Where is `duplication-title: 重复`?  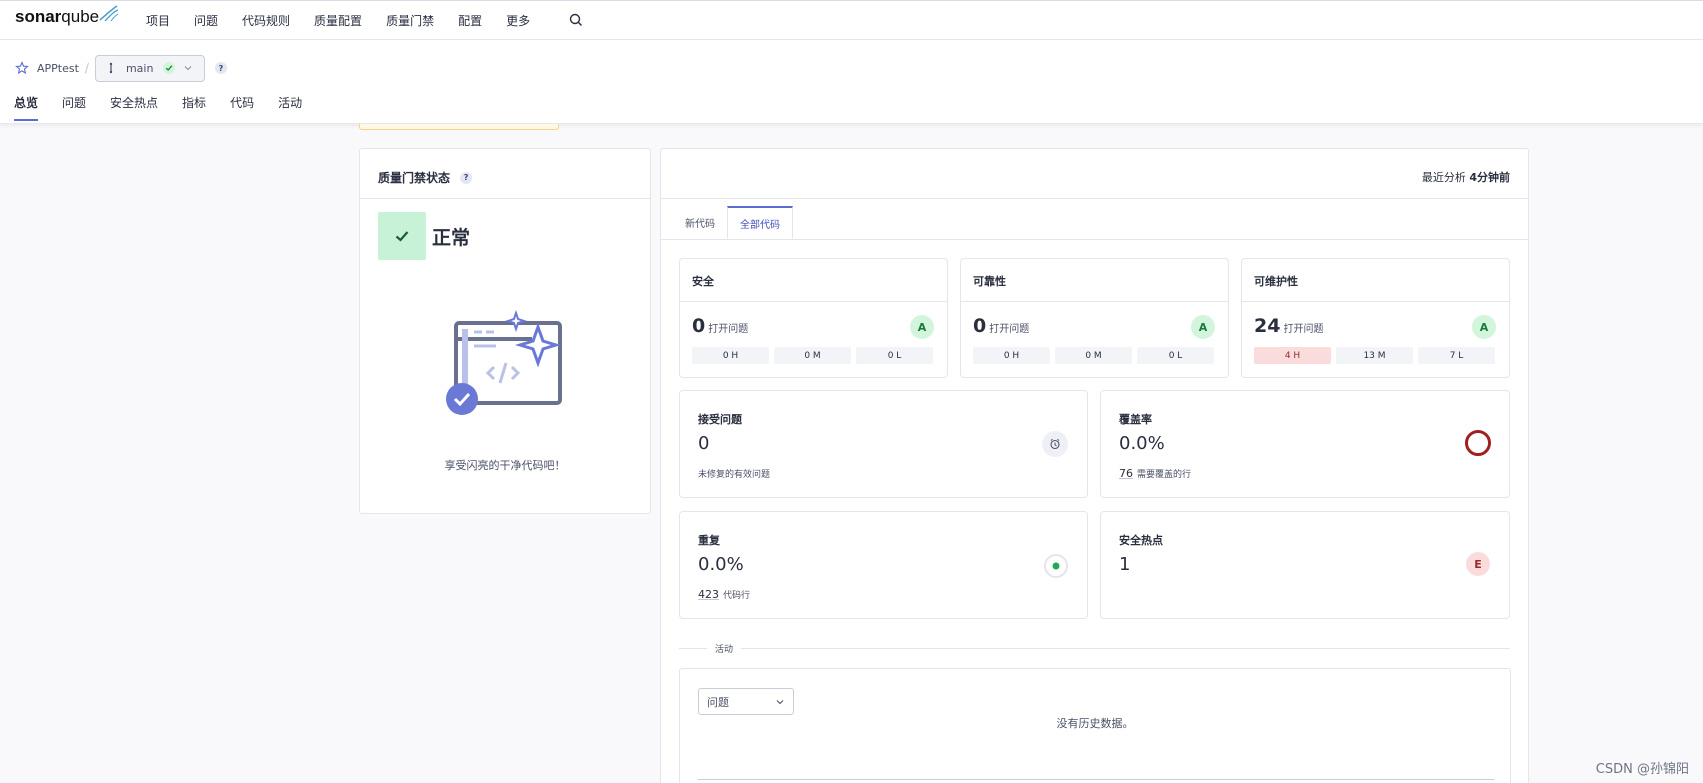
duplication-title: 重复 is located at coordinates (709, 540).